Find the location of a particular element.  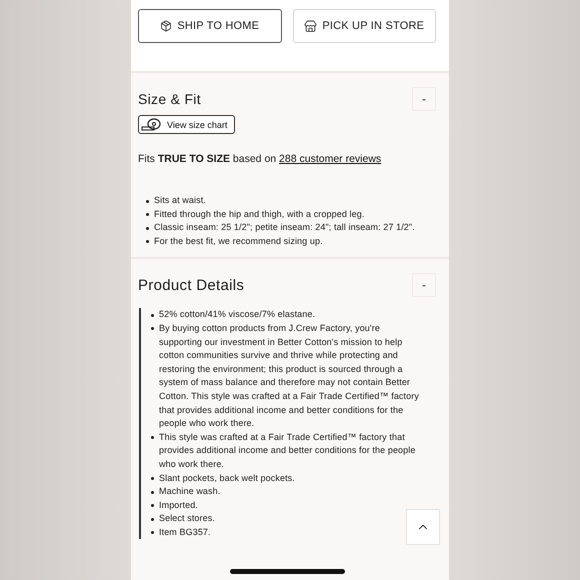

section-title: Size & Fit is located at coordinates (169, 99).